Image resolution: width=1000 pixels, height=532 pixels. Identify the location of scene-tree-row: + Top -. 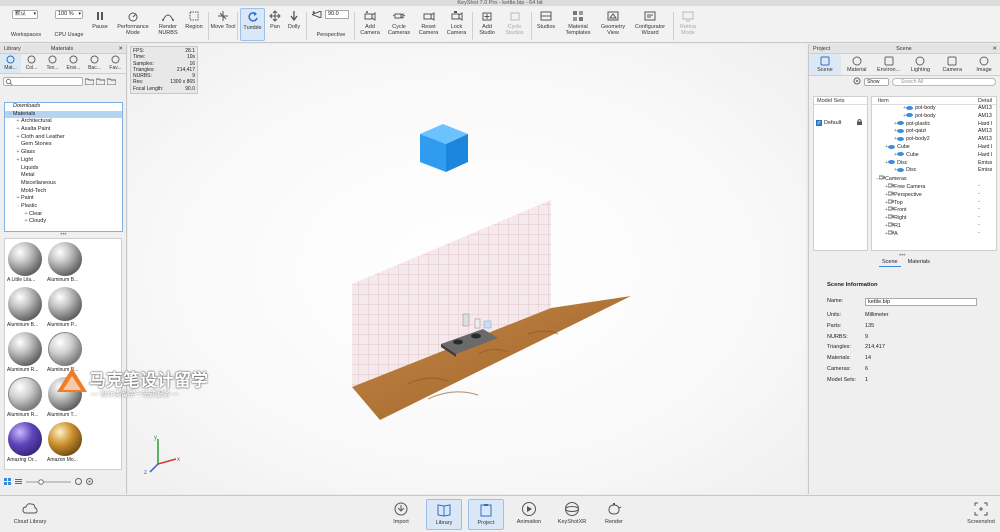
(934, 203).